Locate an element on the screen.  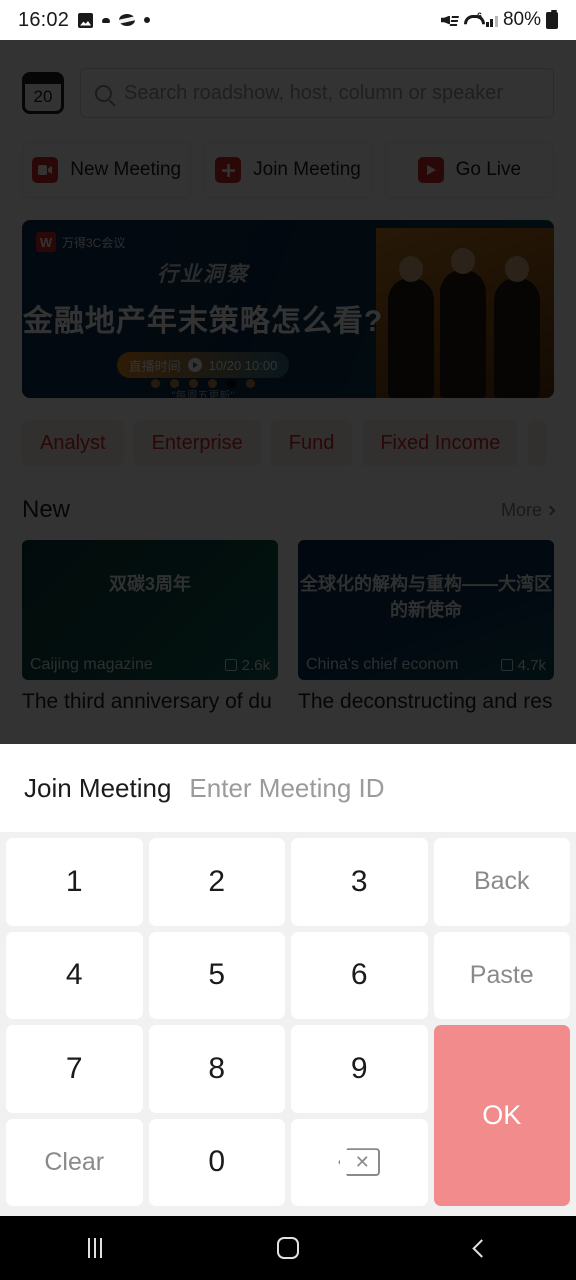
status-bar-left: 16:02 is located at coordinates (84, 20).